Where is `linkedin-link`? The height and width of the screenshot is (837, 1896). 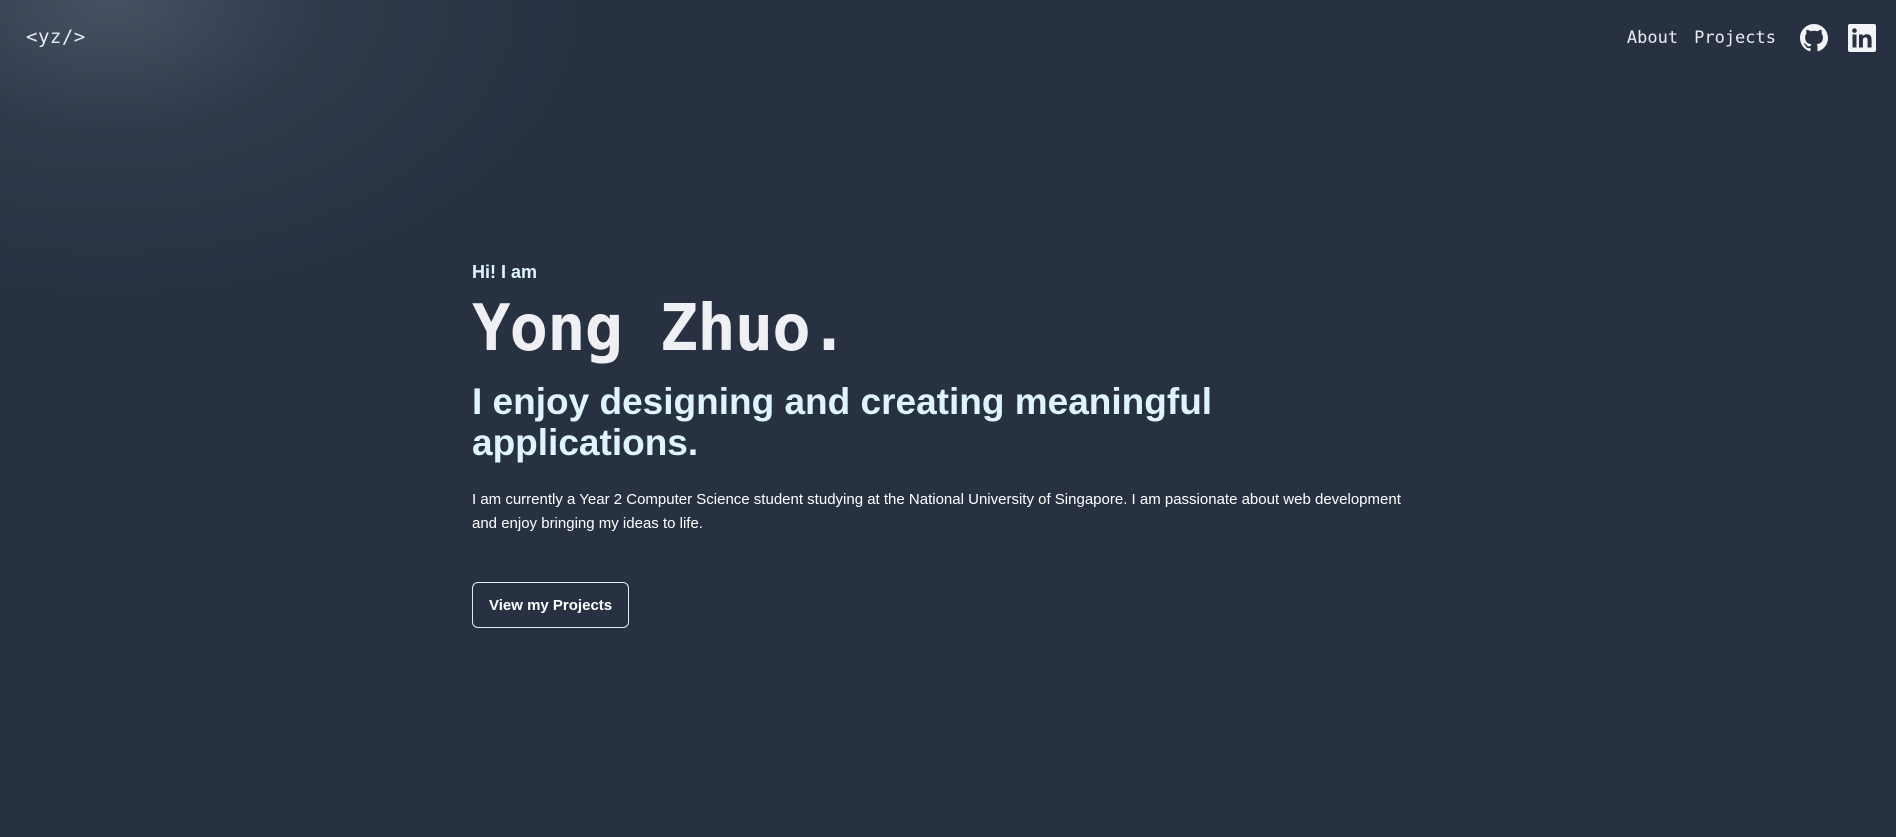
linkedin-link is located at coordinates (1862, 38).